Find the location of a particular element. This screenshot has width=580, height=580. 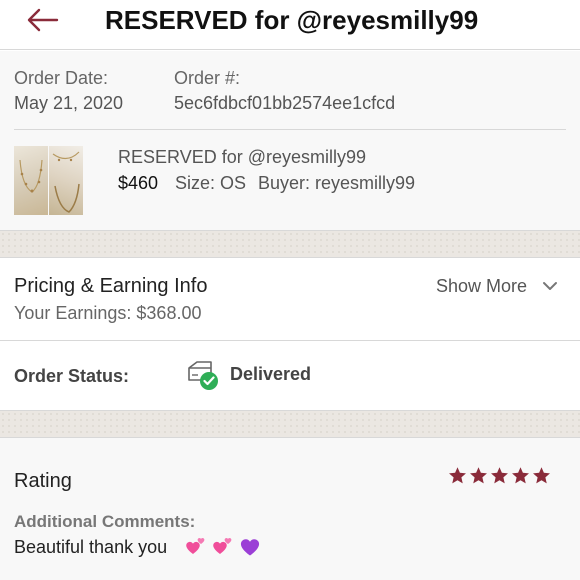

show-more-label: Show More is located at coordinates (482, 286).